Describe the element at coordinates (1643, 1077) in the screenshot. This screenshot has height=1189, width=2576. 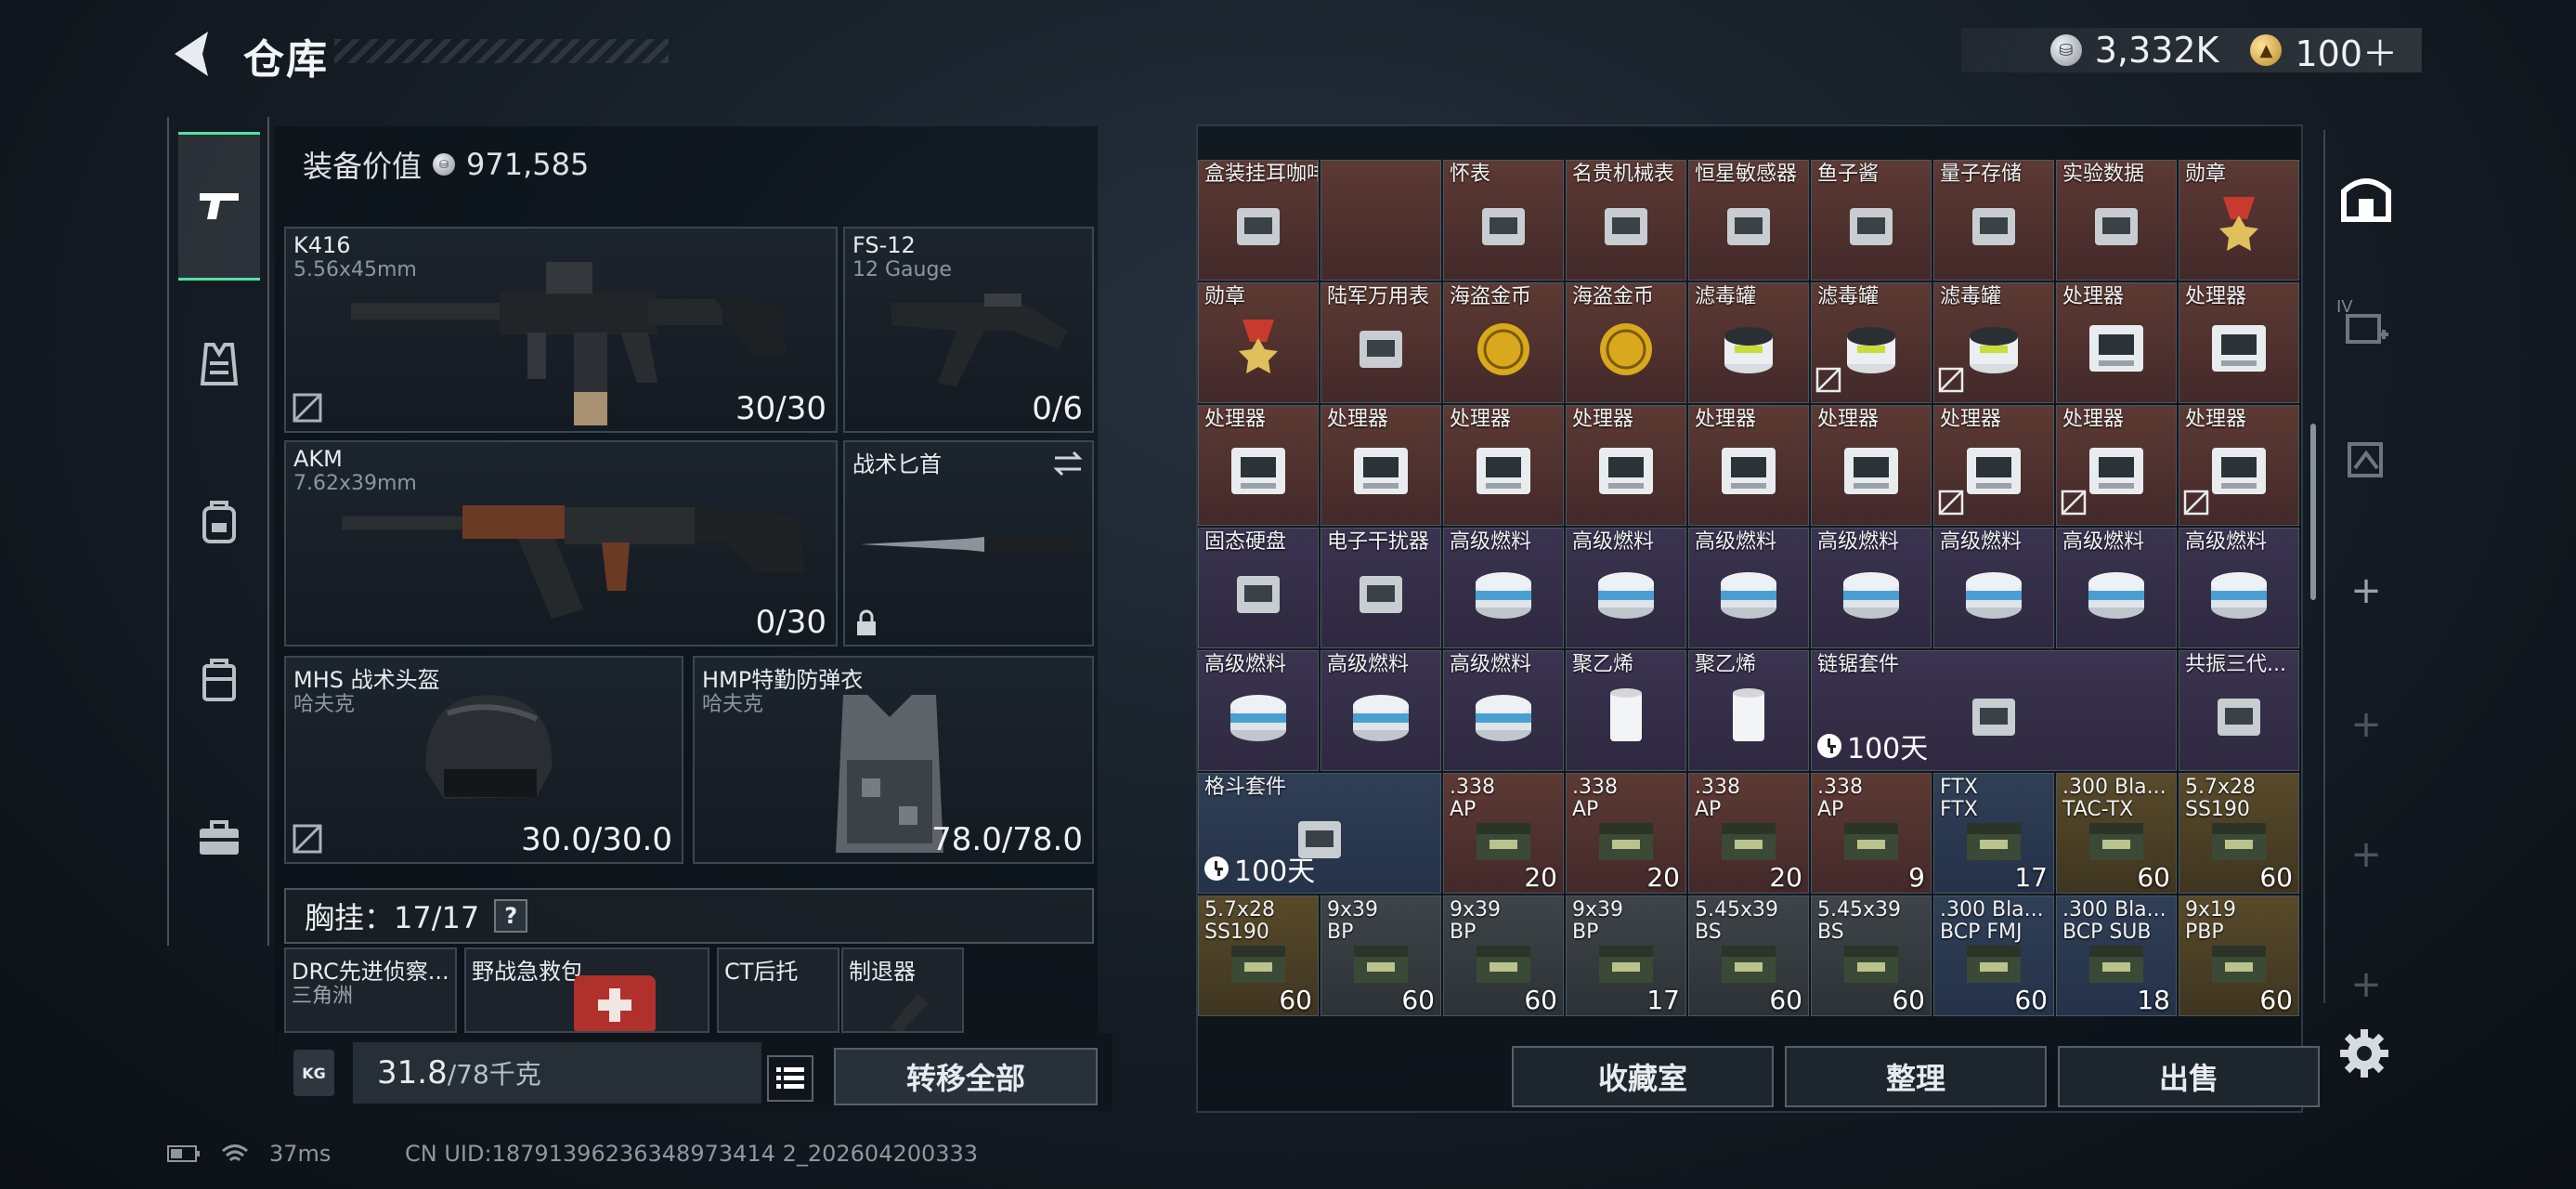
I see `collection-room-button: 收藏室` at that location.